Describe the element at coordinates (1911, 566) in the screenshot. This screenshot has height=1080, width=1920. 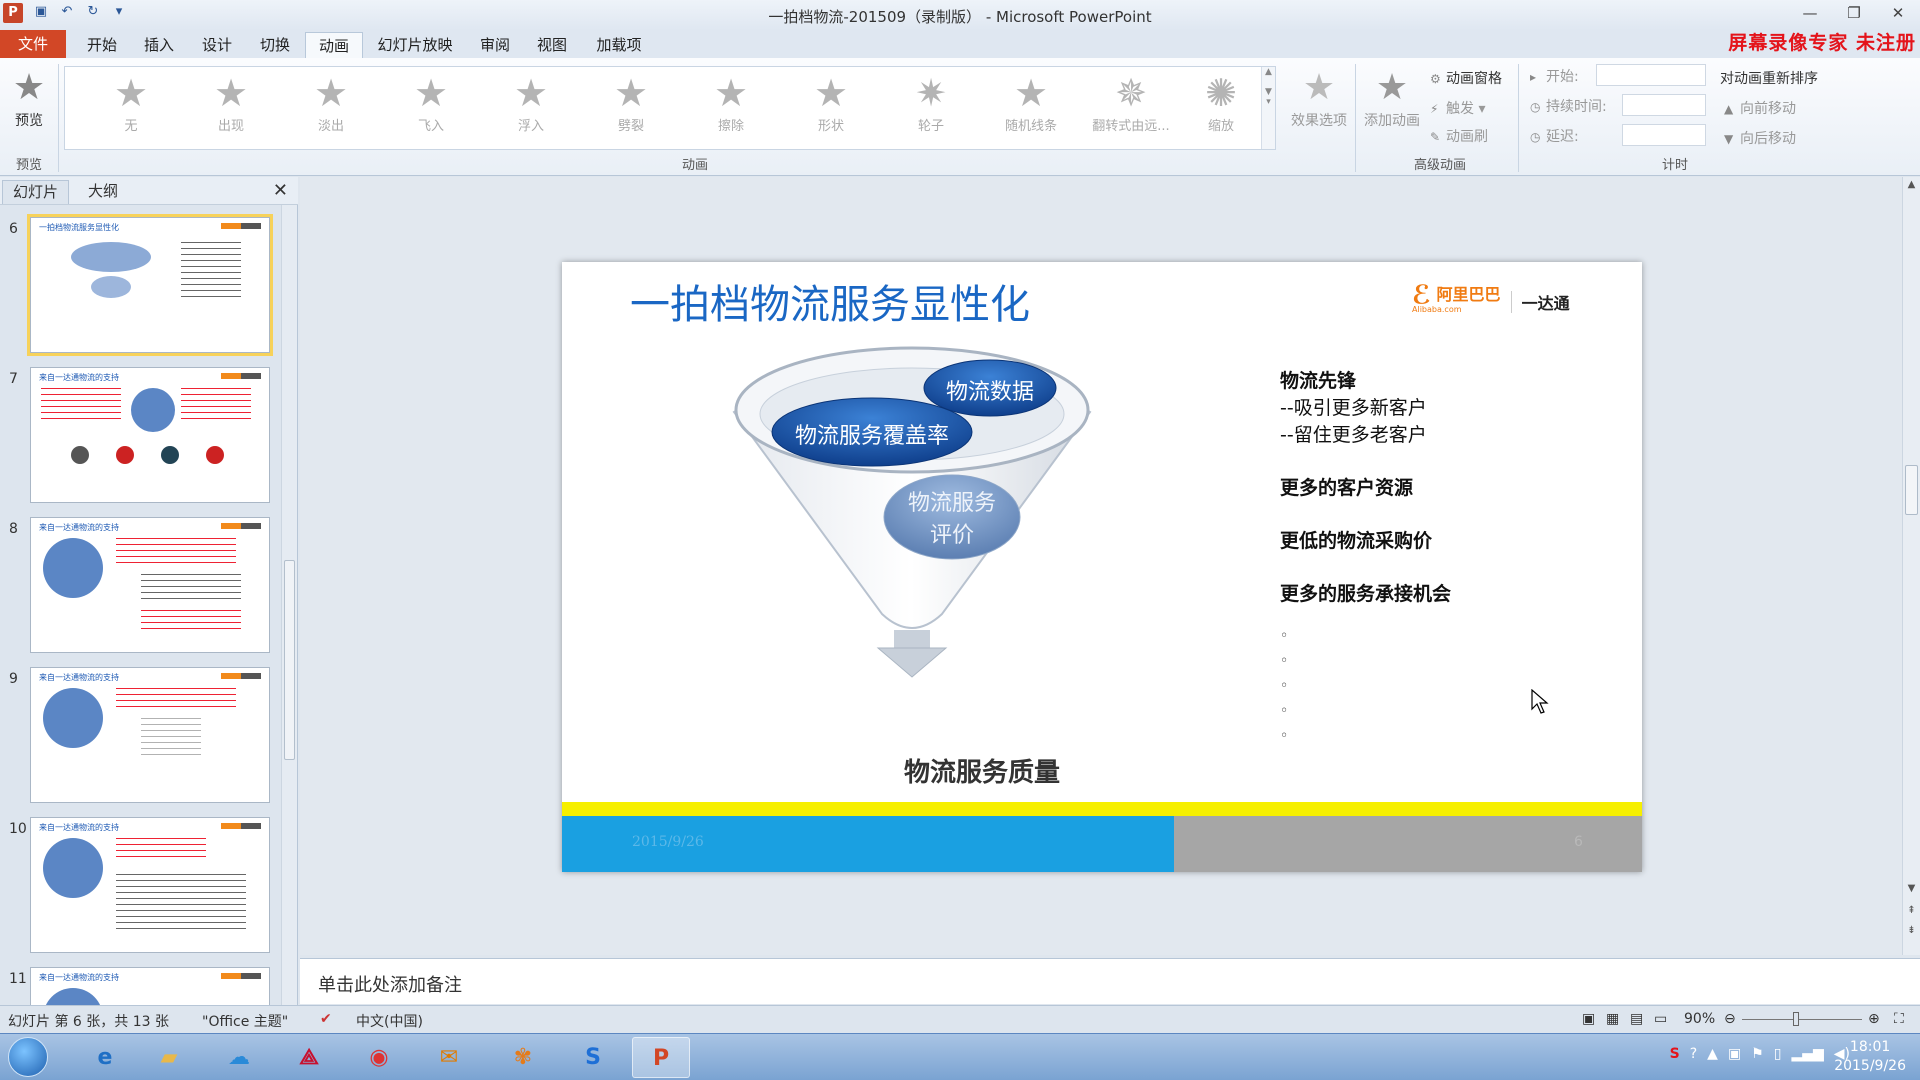
I see `edit-area-scrollbar: ▲ ▼ ⇞ ⇟` at that location.